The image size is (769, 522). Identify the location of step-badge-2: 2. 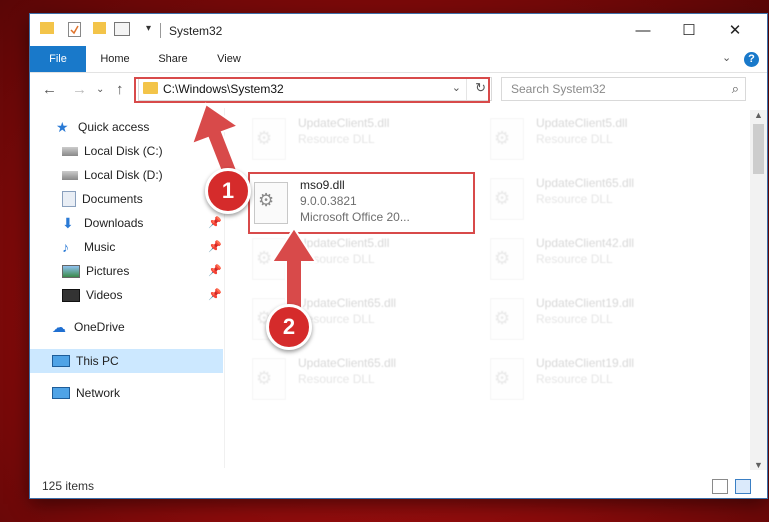
(289, 327).